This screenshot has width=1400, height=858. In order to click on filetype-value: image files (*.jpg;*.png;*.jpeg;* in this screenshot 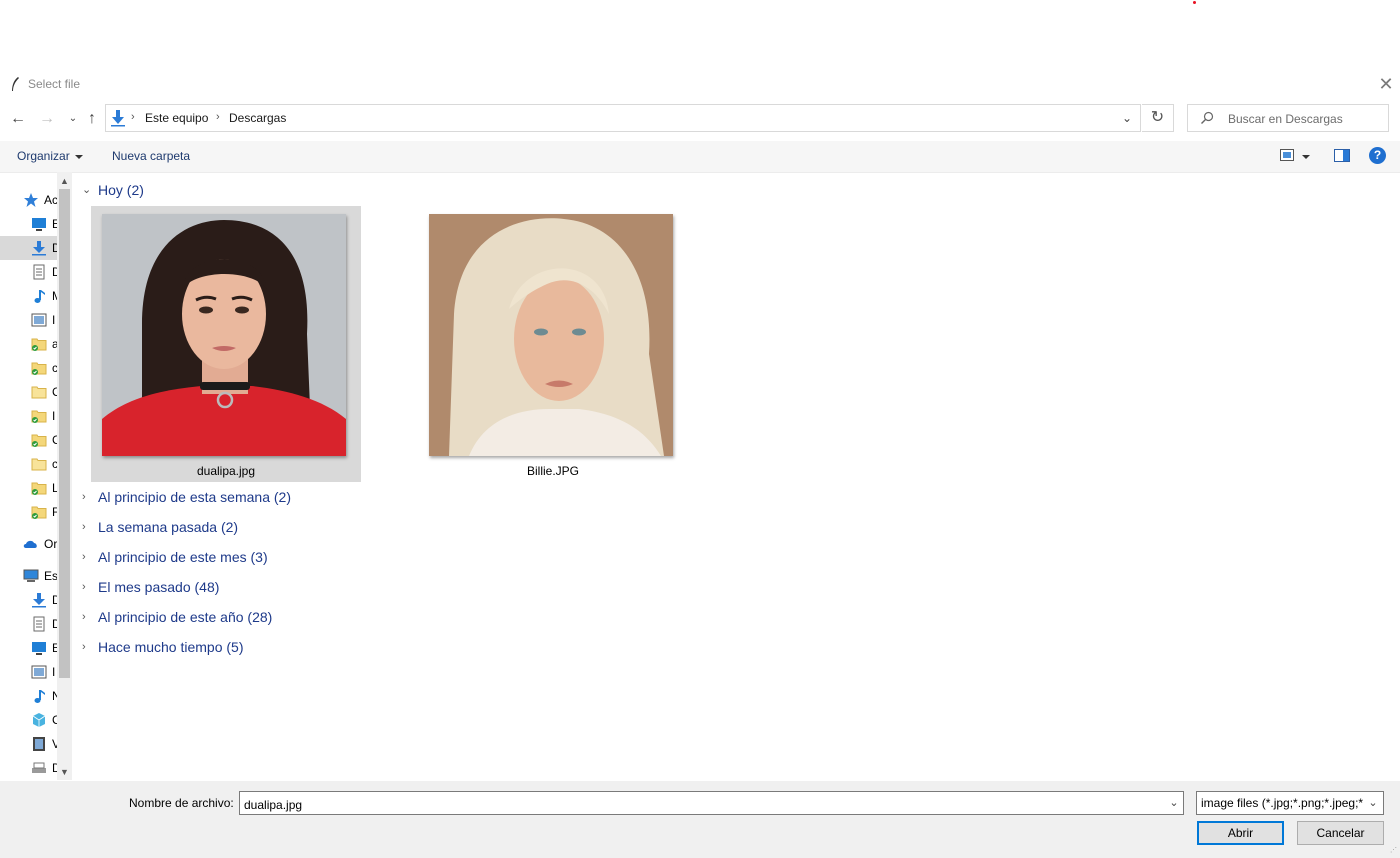, I will do `click(1282, 803)`.